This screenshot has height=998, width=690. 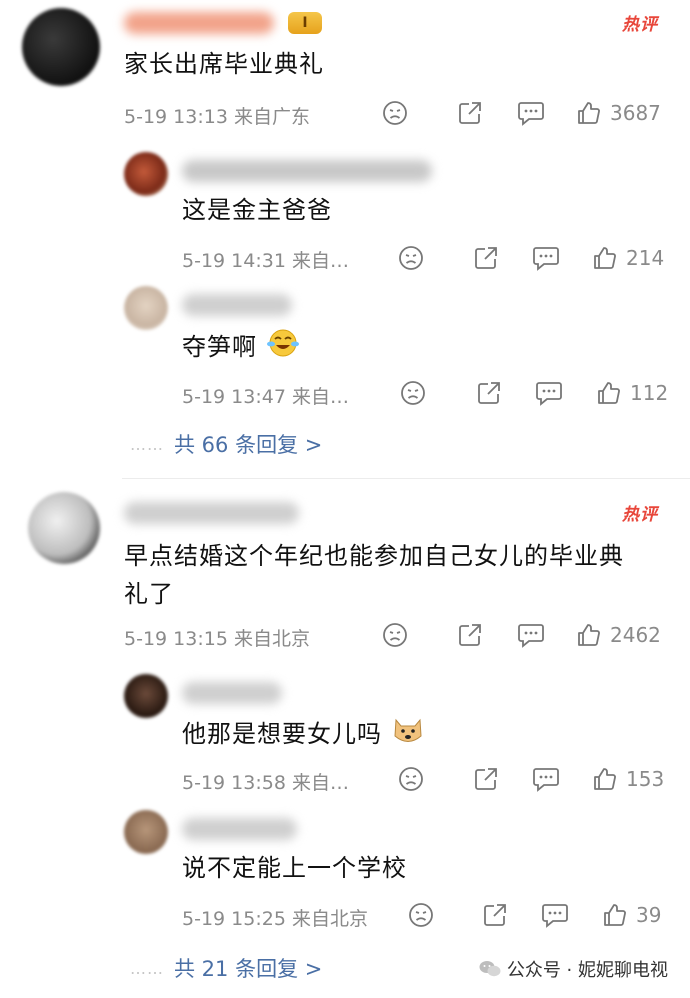 I want to click on watermark: 公众号 · 妮妮聊电视, so click(x=573, y=969).